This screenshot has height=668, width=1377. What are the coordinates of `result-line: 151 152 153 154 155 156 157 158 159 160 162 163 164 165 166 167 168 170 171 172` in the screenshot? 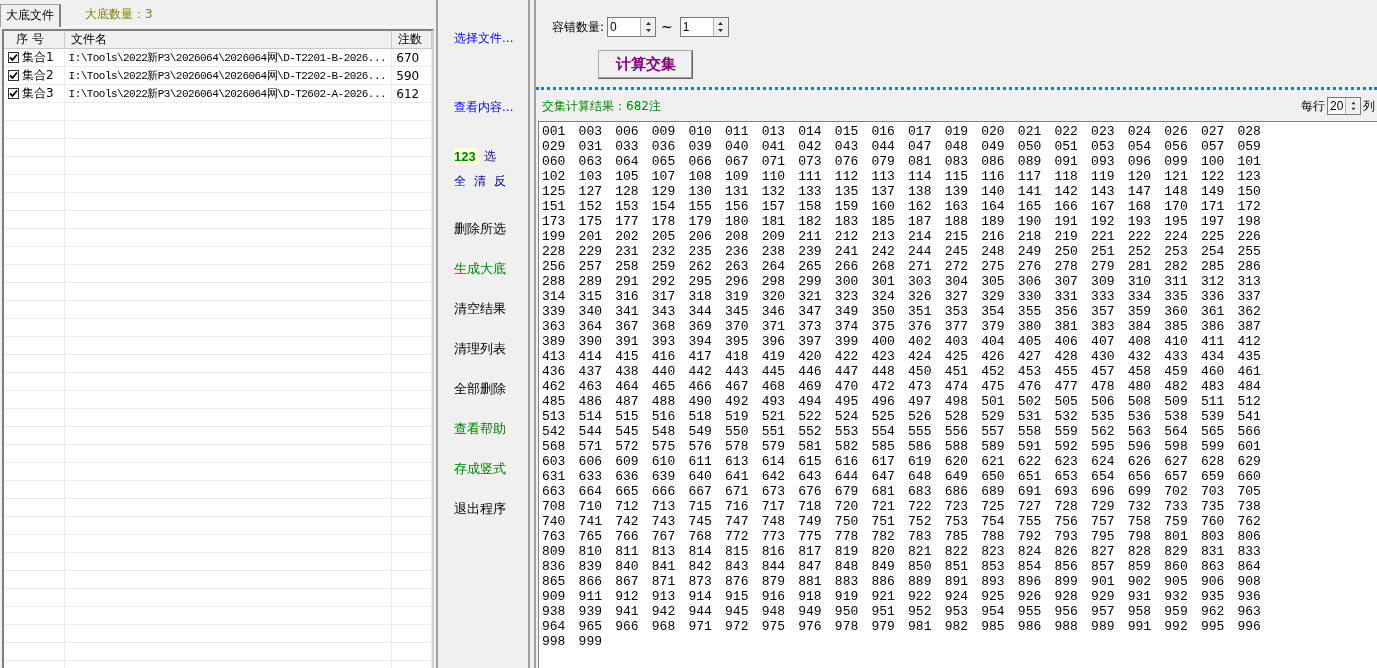 It's located at (901, 206).